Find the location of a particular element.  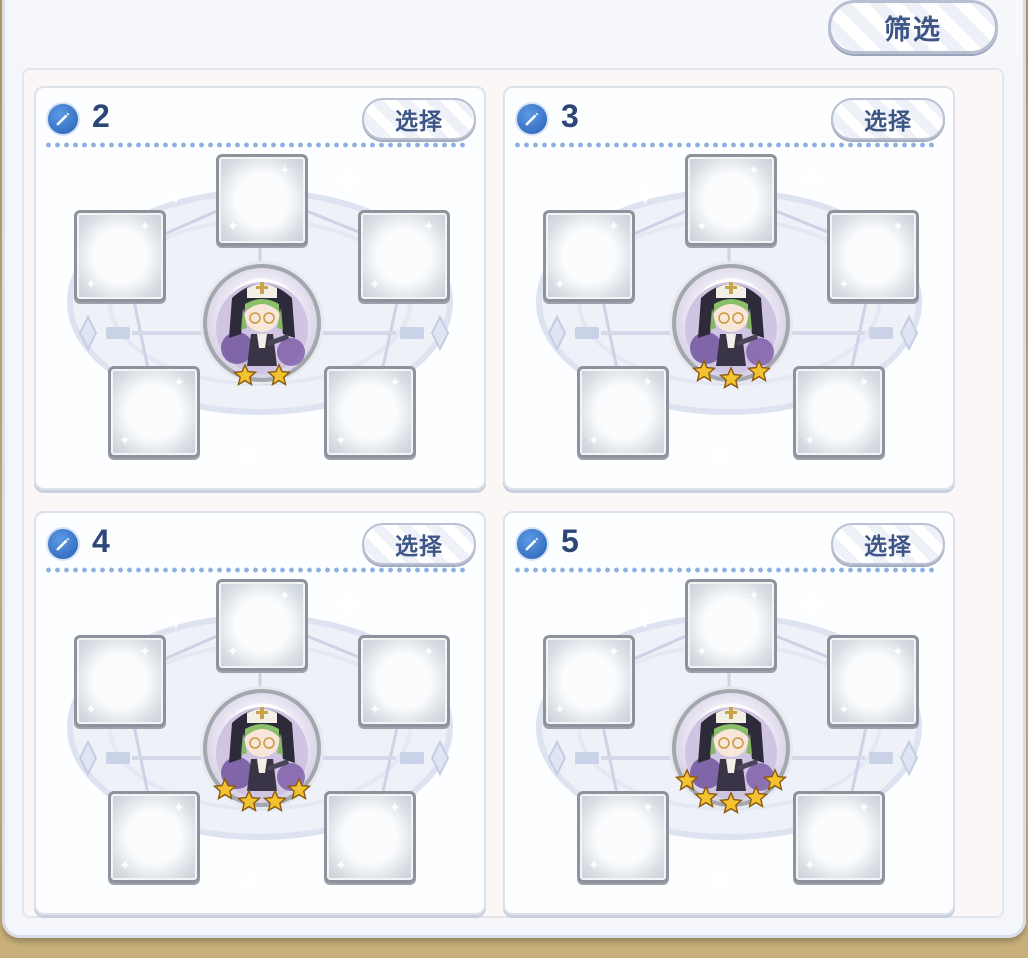

team-number: 5 is located at coordinates (570, 541).